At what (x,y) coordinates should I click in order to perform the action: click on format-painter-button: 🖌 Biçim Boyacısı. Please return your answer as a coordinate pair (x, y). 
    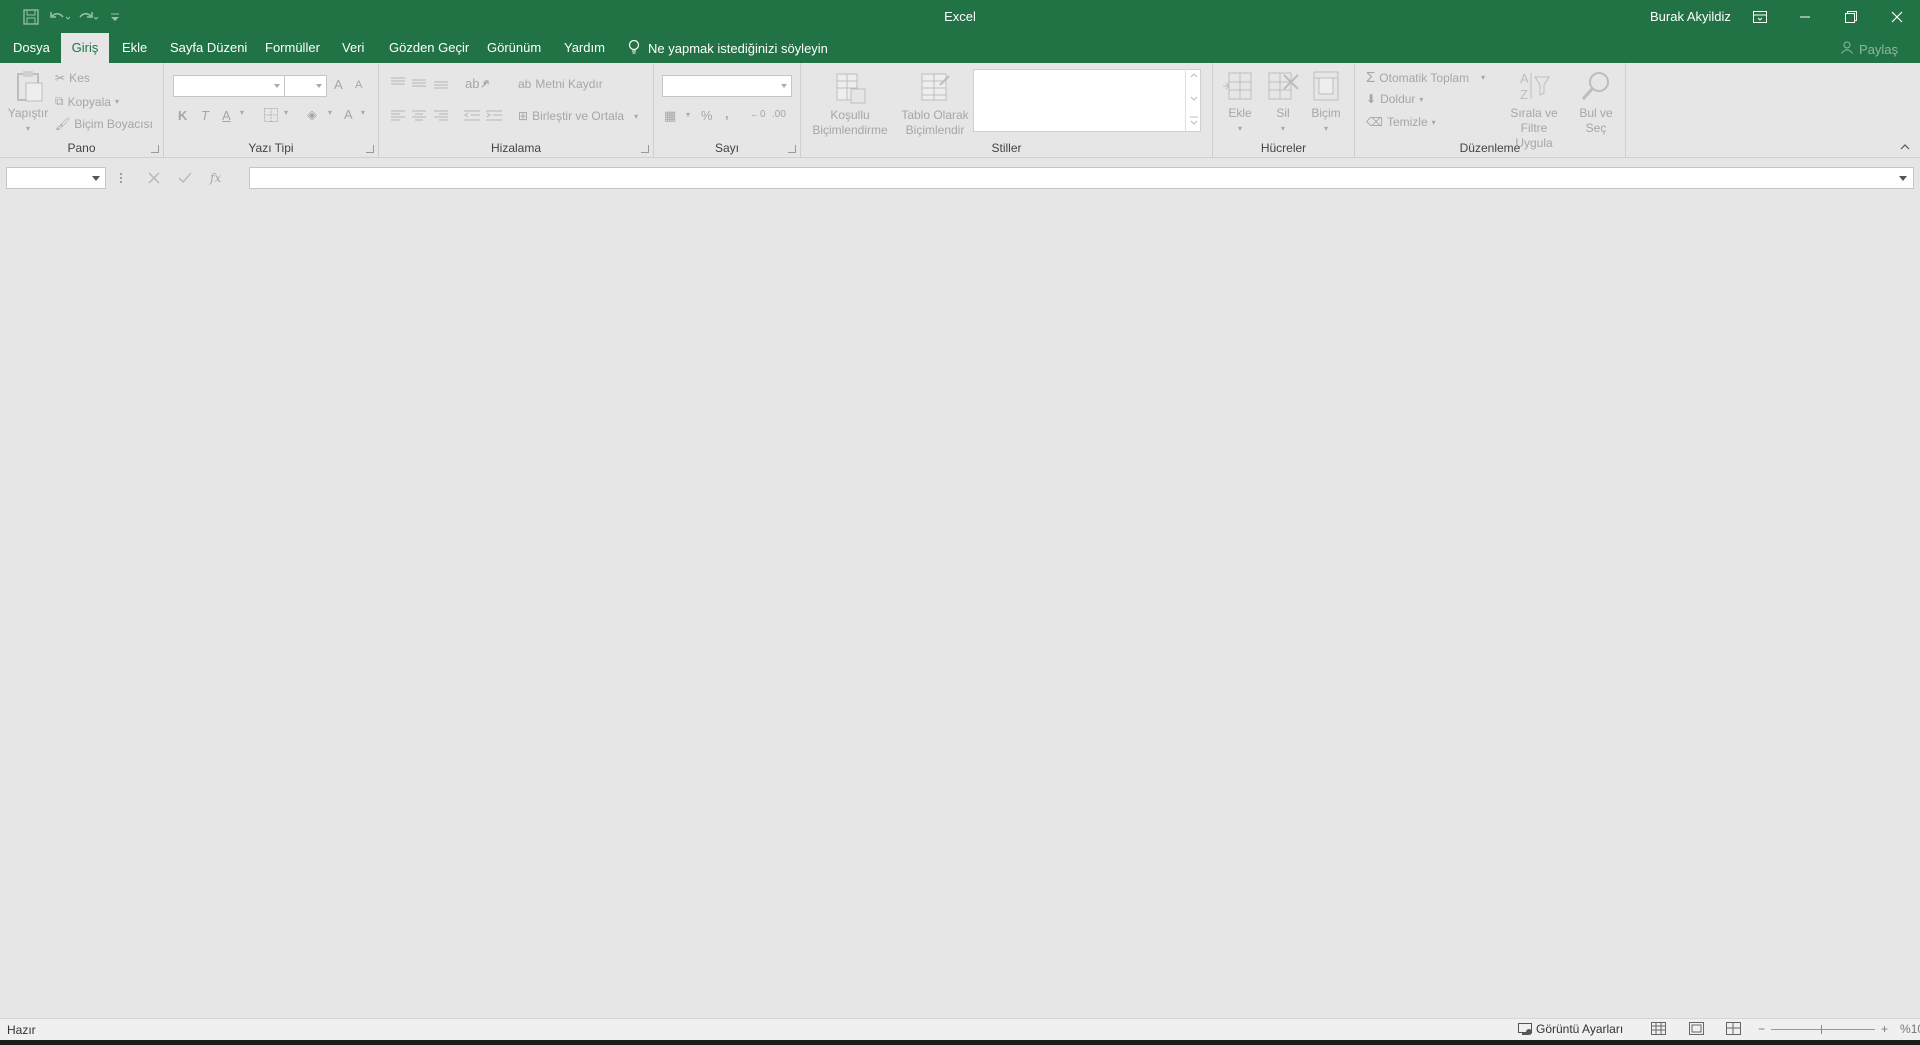
    Looking at the image, I should click on (104, 124).